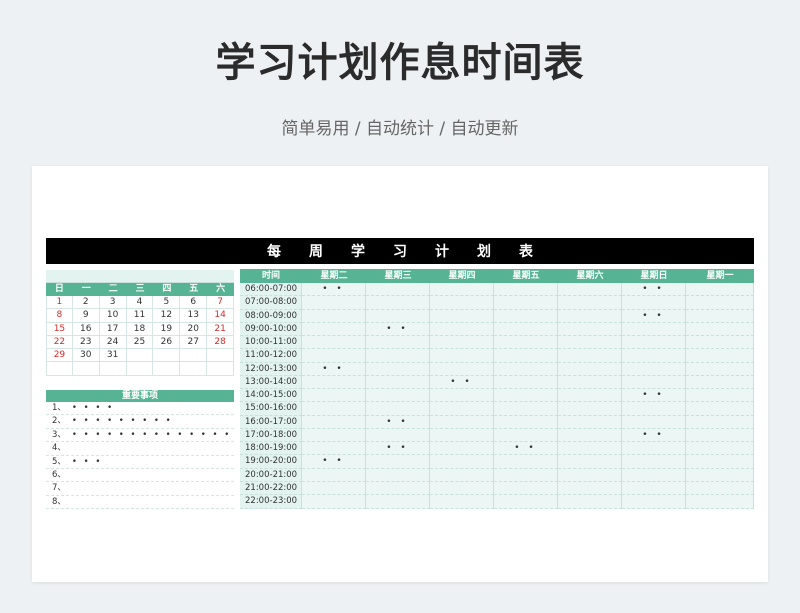 Image resolution: width=800 pixels, height=613 pixels. Describe the element at coordinates (113, 356) in the screenshot. I see `calendar-day: 31` at that location.